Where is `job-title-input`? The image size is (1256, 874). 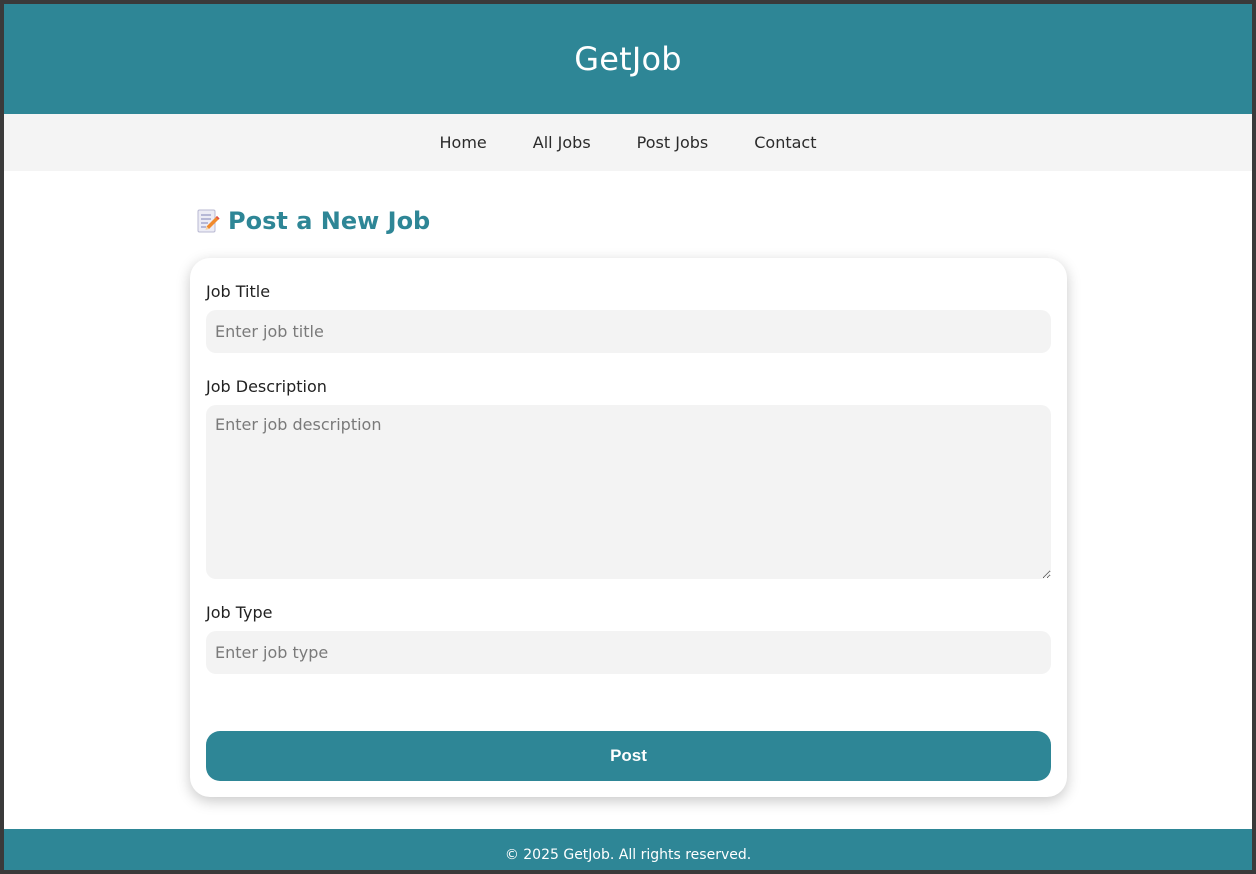 job-title-input is located at coordinates (628, 331).